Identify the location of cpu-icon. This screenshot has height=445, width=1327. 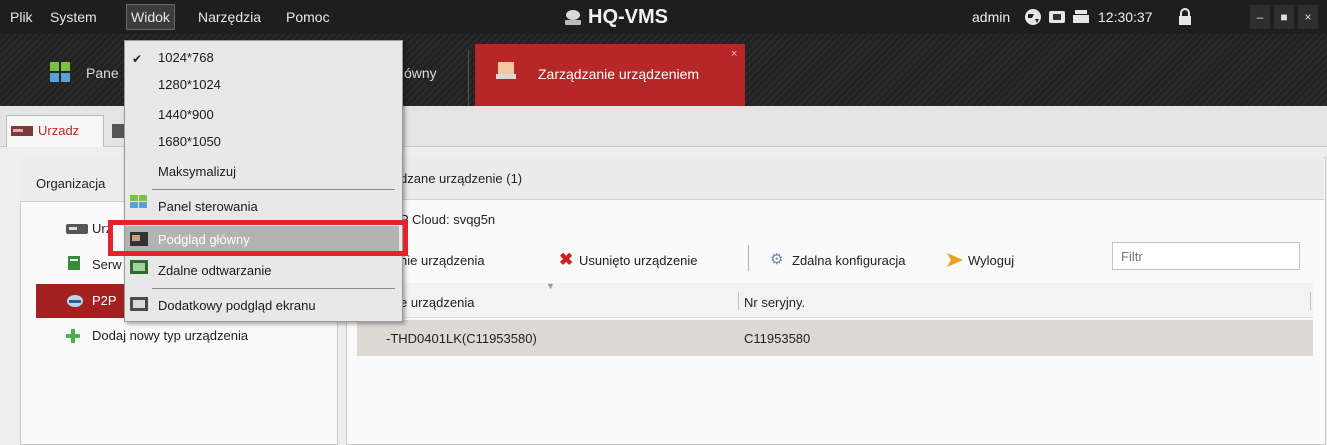
(1057, 17).